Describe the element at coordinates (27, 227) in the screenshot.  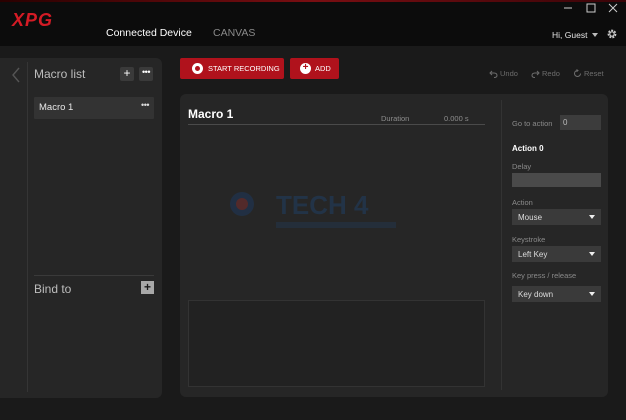
I see `panel-divider` at that location.